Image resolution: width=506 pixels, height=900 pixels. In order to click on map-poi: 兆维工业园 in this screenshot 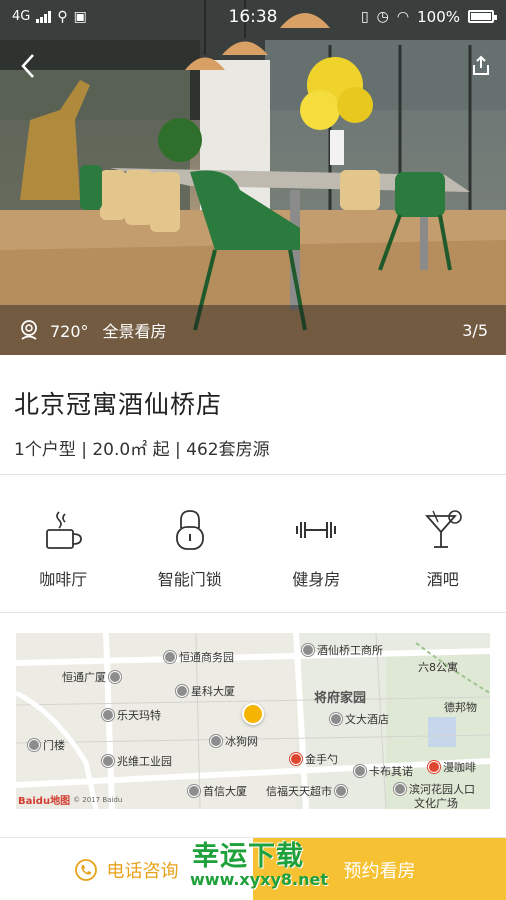, I will do `click(137, 761)`.